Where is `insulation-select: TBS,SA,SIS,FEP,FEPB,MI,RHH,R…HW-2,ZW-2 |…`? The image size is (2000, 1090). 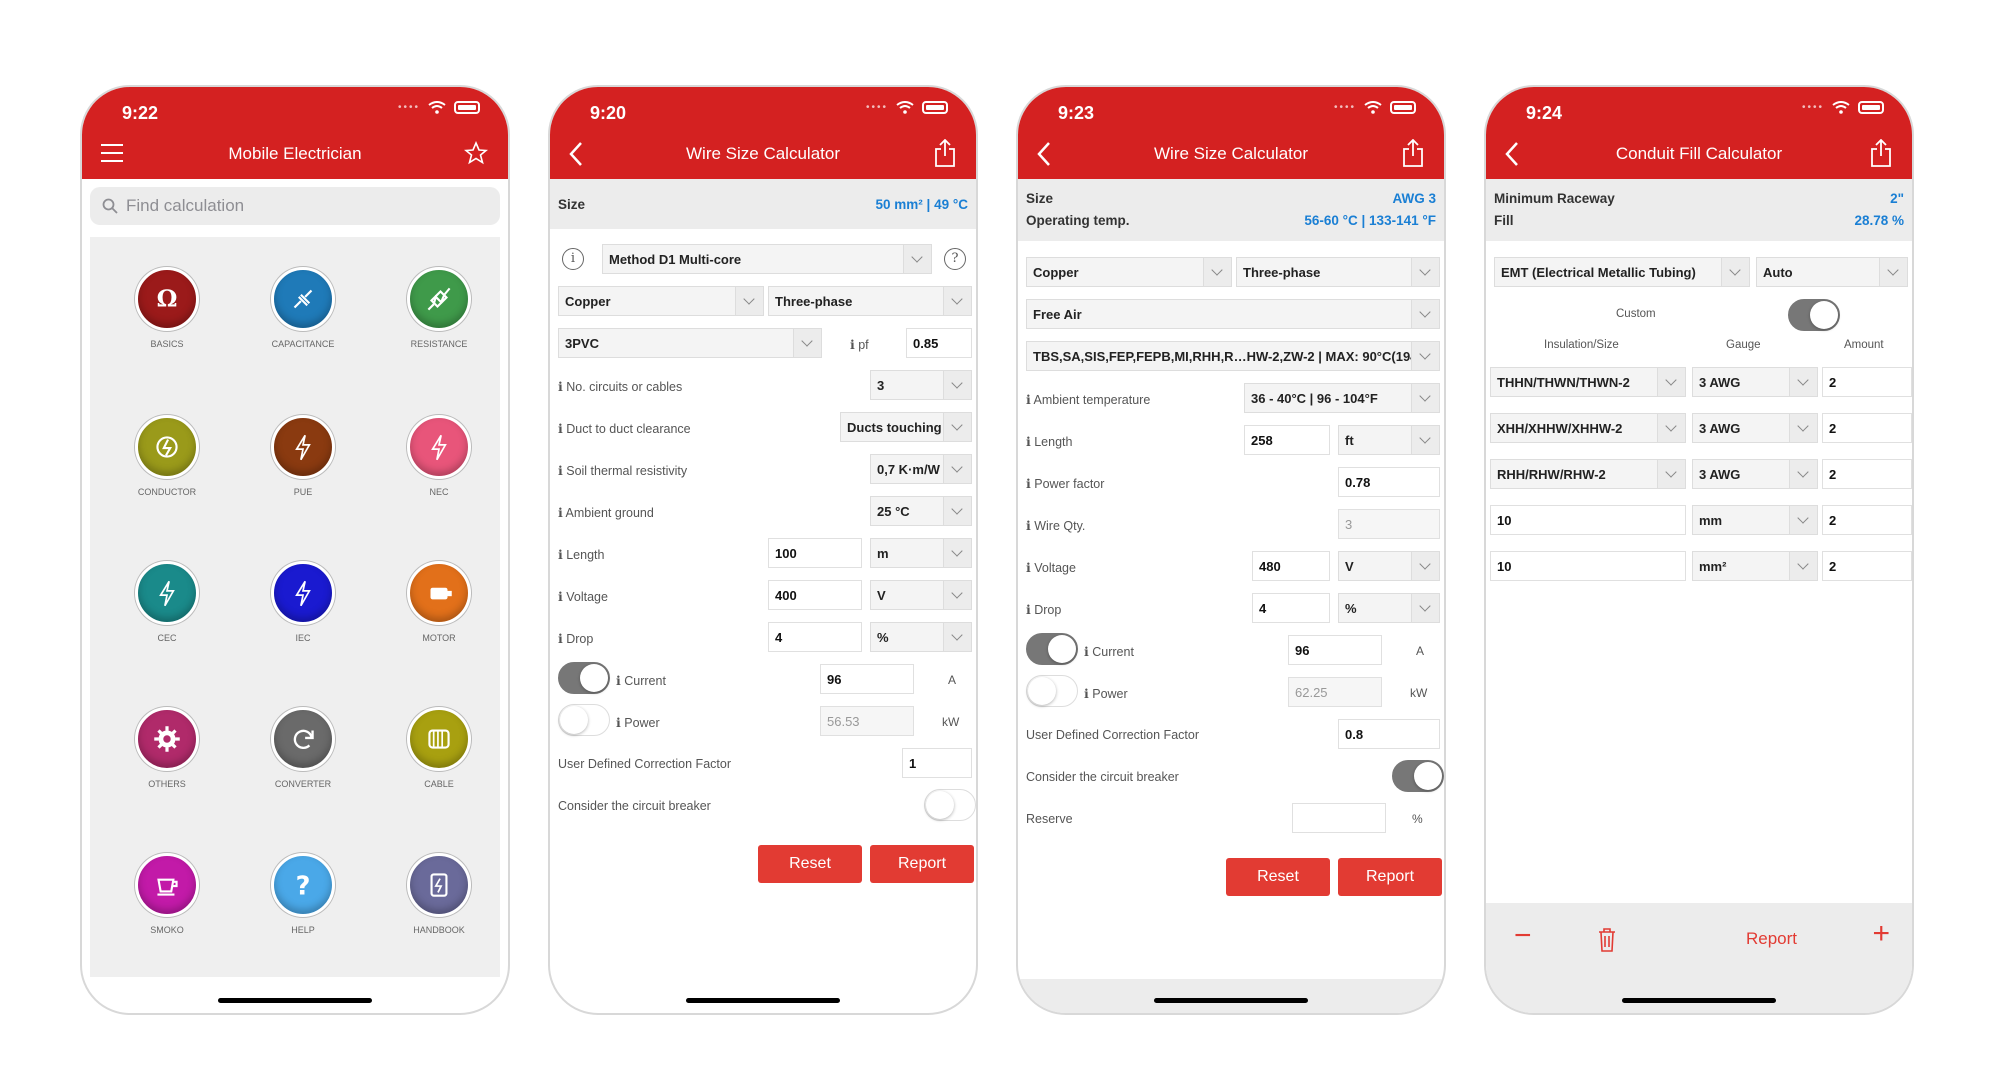
insulation-select: TBS,SA,SIS,FEP,FEPB,MI,RHH,R…HW-2,ZW-2 |… is located at coordinates (1233, 356).